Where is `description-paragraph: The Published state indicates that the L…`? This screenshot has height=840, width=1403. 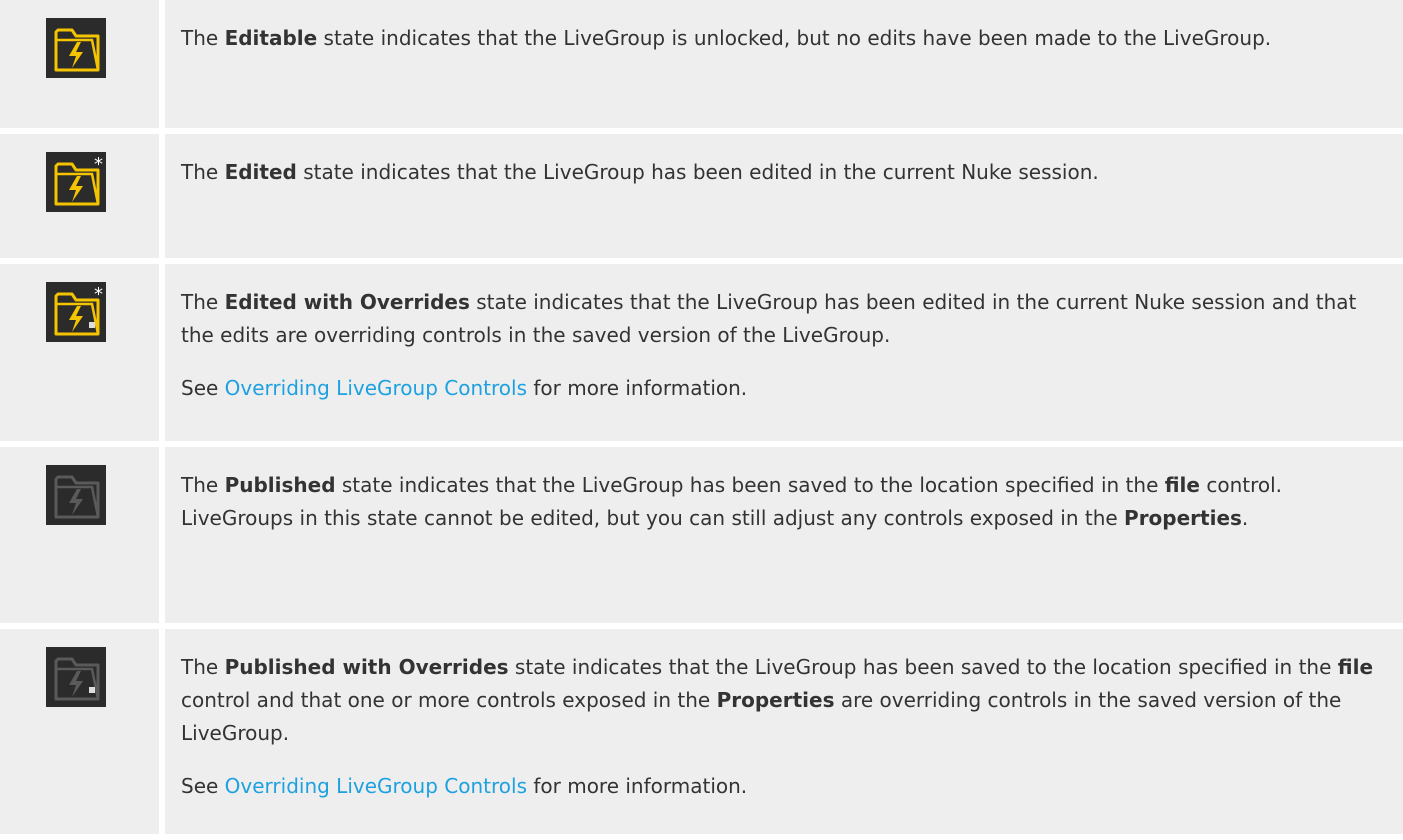 description-paragraph: The Published state indicates that the L… is located at coordinates (732, 501).